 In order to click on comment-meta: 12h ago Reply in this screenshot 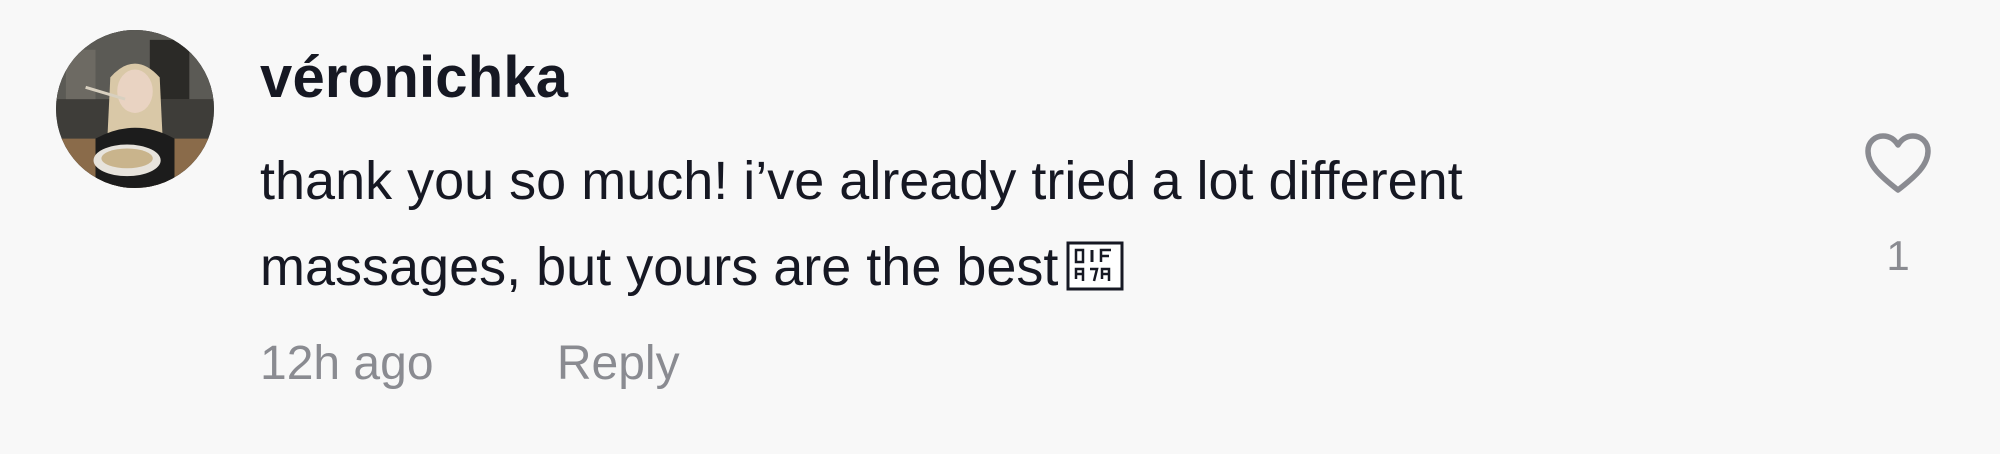, I will do `click(470, 363)`.